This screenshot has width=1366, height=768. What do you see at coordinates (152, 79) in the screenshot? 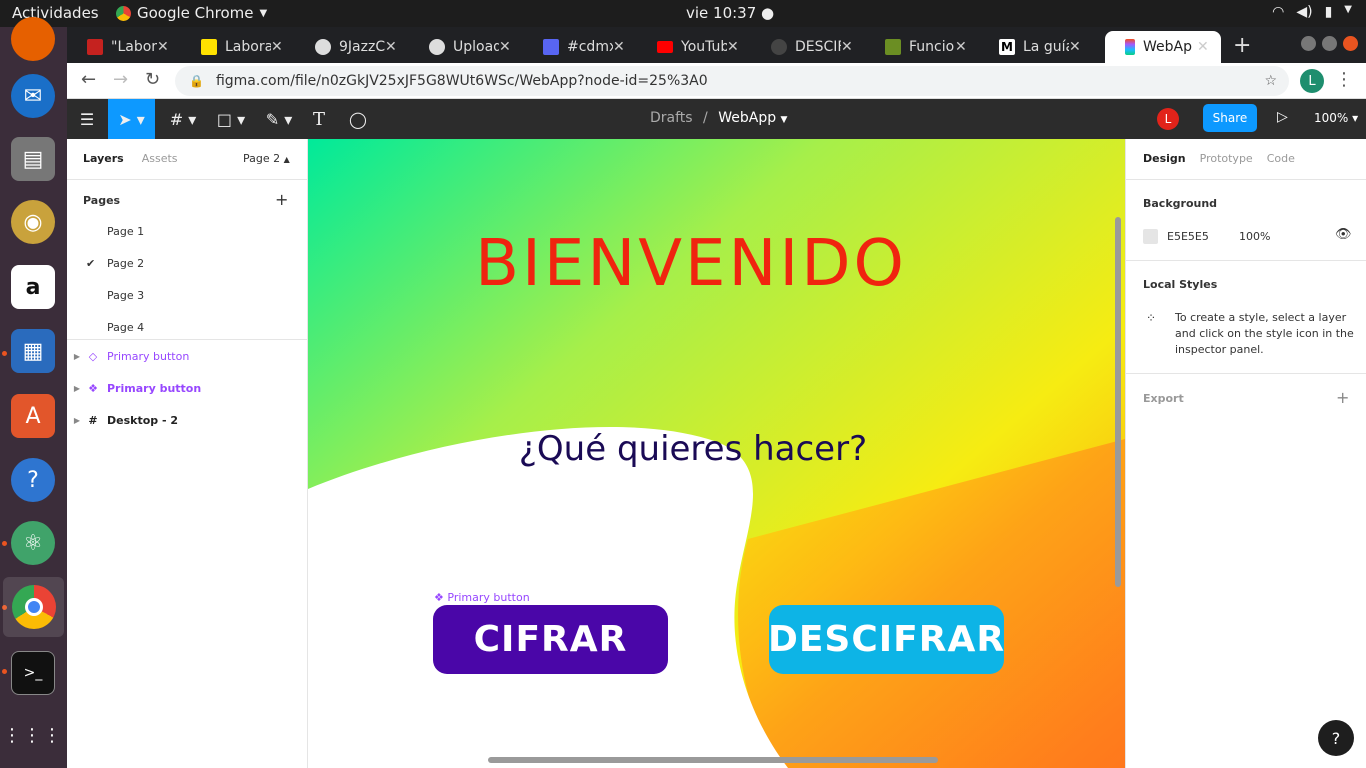
I see `reload-icon: ↻` at bounding box center [152, 79].